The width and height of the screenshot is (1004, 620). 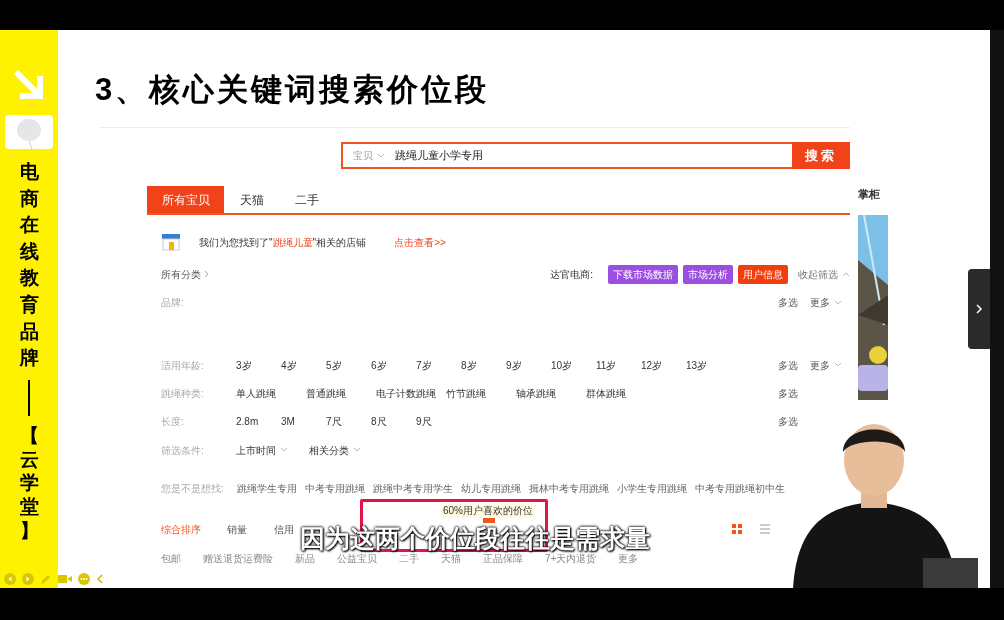 I want to click on suggestion-link: 跳绳学生专用, so click(x=267, y=488).